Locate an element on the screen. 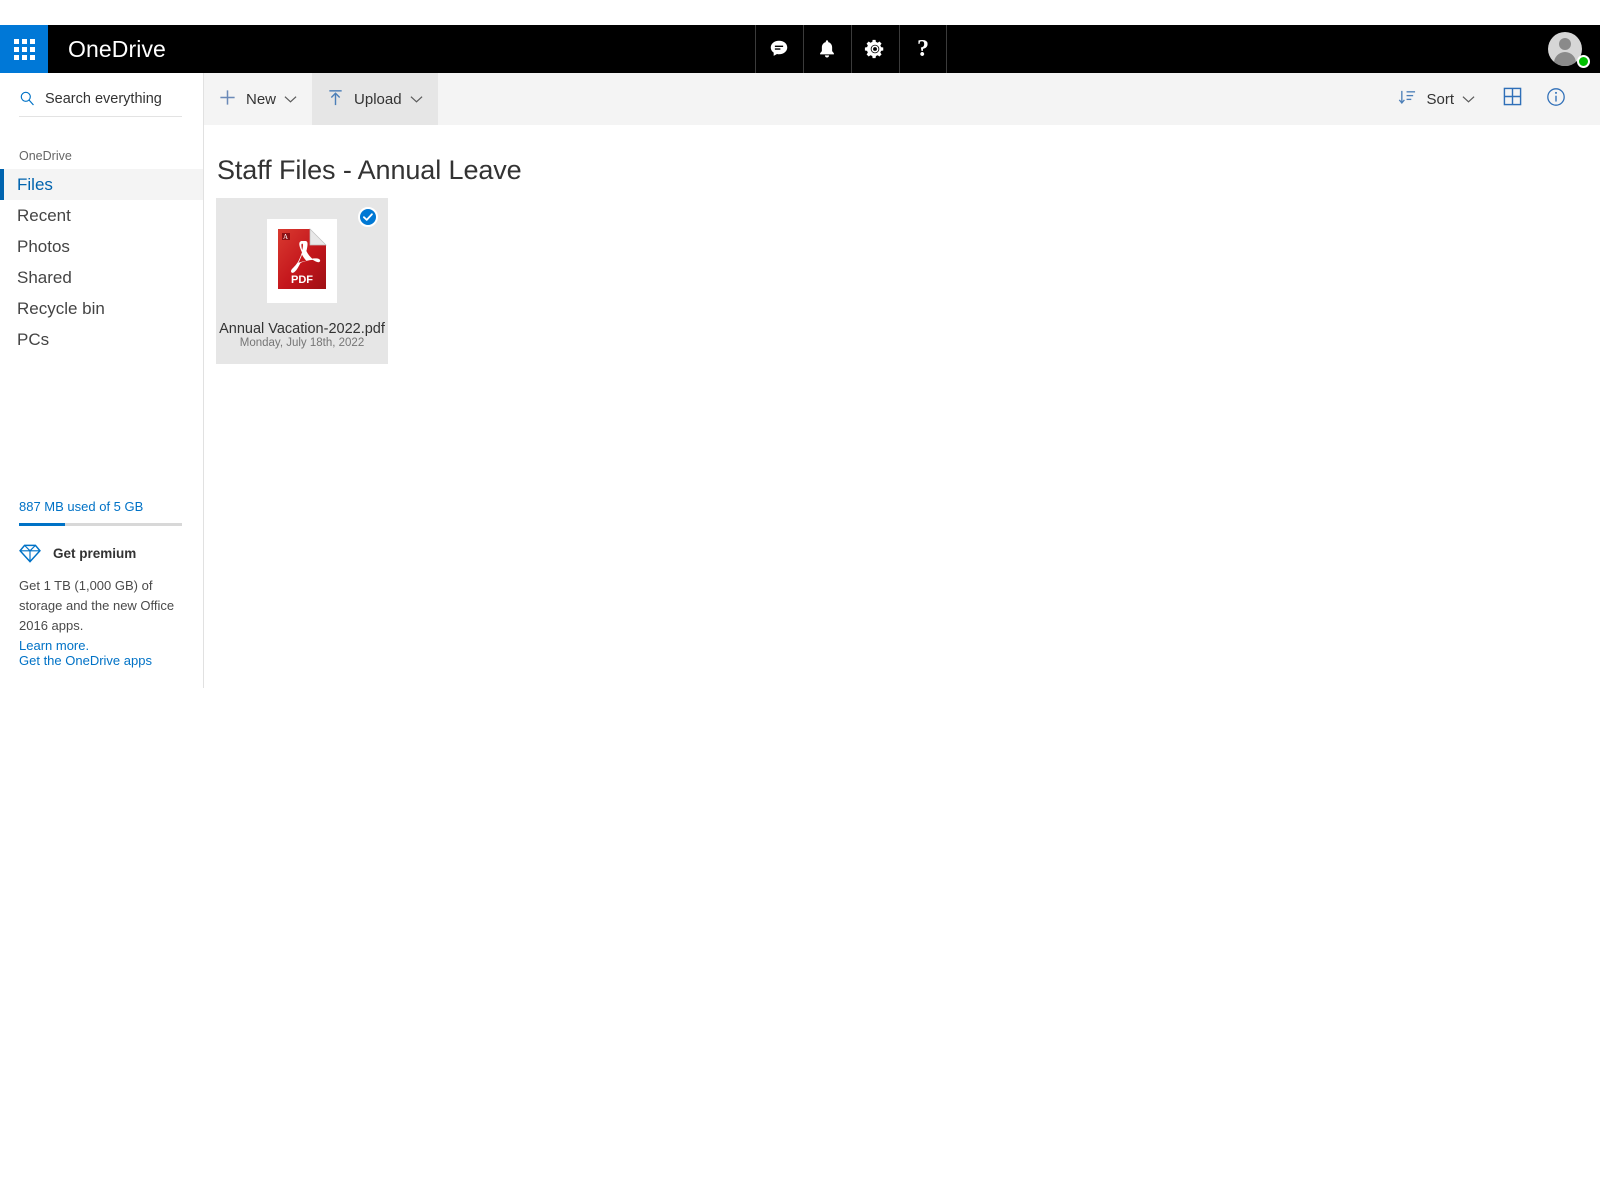  view-toggle-button is located at coordinates (1512, 99).